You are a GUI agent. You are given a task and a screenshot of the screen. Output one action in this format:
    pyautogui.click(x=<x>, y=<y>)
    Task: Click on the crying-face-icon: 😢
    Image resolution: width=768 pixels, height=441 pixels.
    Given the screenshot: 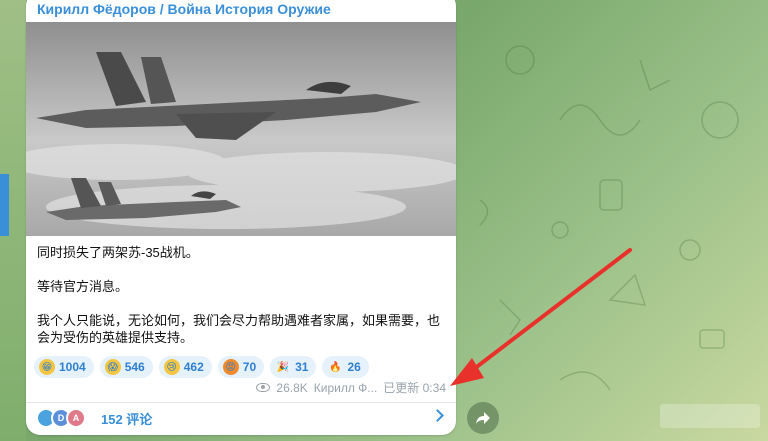 What is the action you would take?
    pyautogui.click(x=171, y=367)
    